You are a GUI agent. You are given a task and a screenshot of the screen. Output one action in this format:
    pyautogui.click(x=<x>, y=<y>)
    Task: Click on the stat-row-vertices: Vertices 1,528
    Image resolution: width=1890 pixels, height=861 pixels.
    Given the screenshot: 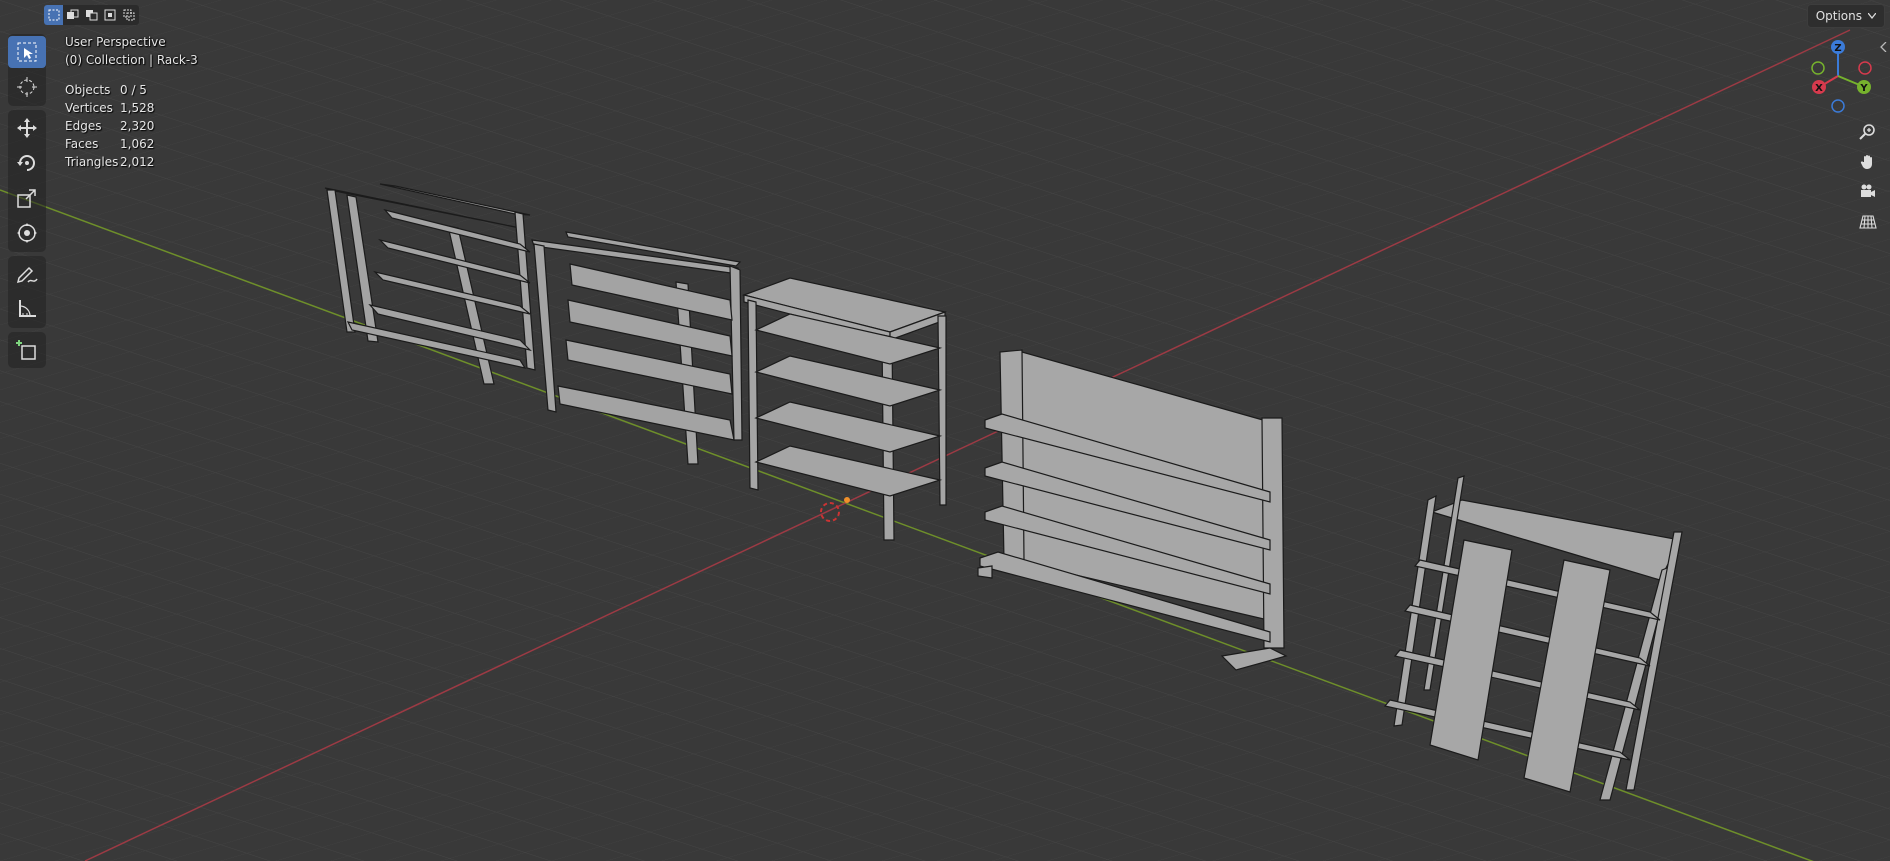 What is the action you would take?
    pyautogui.click(x=109, y=108)
    